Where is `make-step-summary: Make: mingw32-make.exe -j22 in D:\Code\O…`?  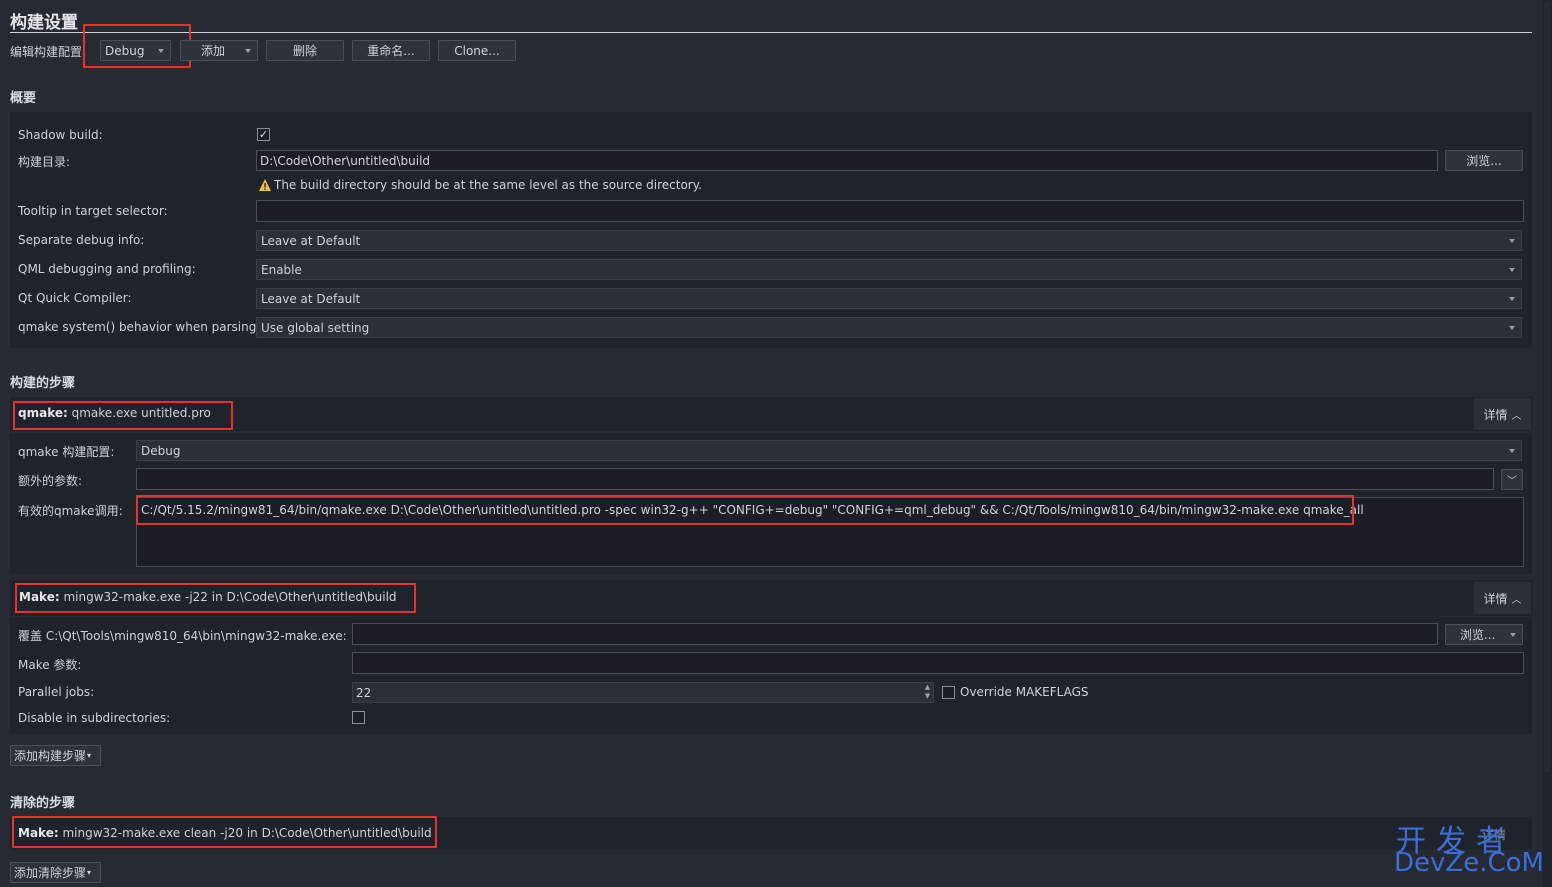 make-step-summary: Make: mingw32-make.exe -j22 in D:\Code\O… is located at coordinates (208, 597).